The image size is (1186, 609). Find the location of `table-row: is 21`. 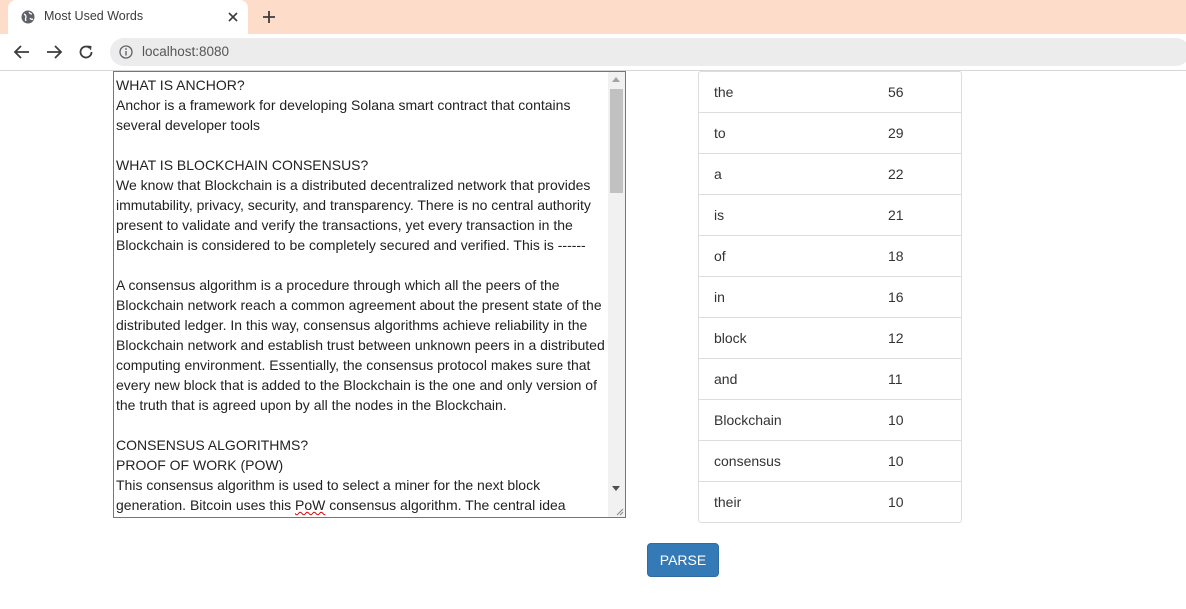

table-row: is 21 is located at coordinates (830, 214).